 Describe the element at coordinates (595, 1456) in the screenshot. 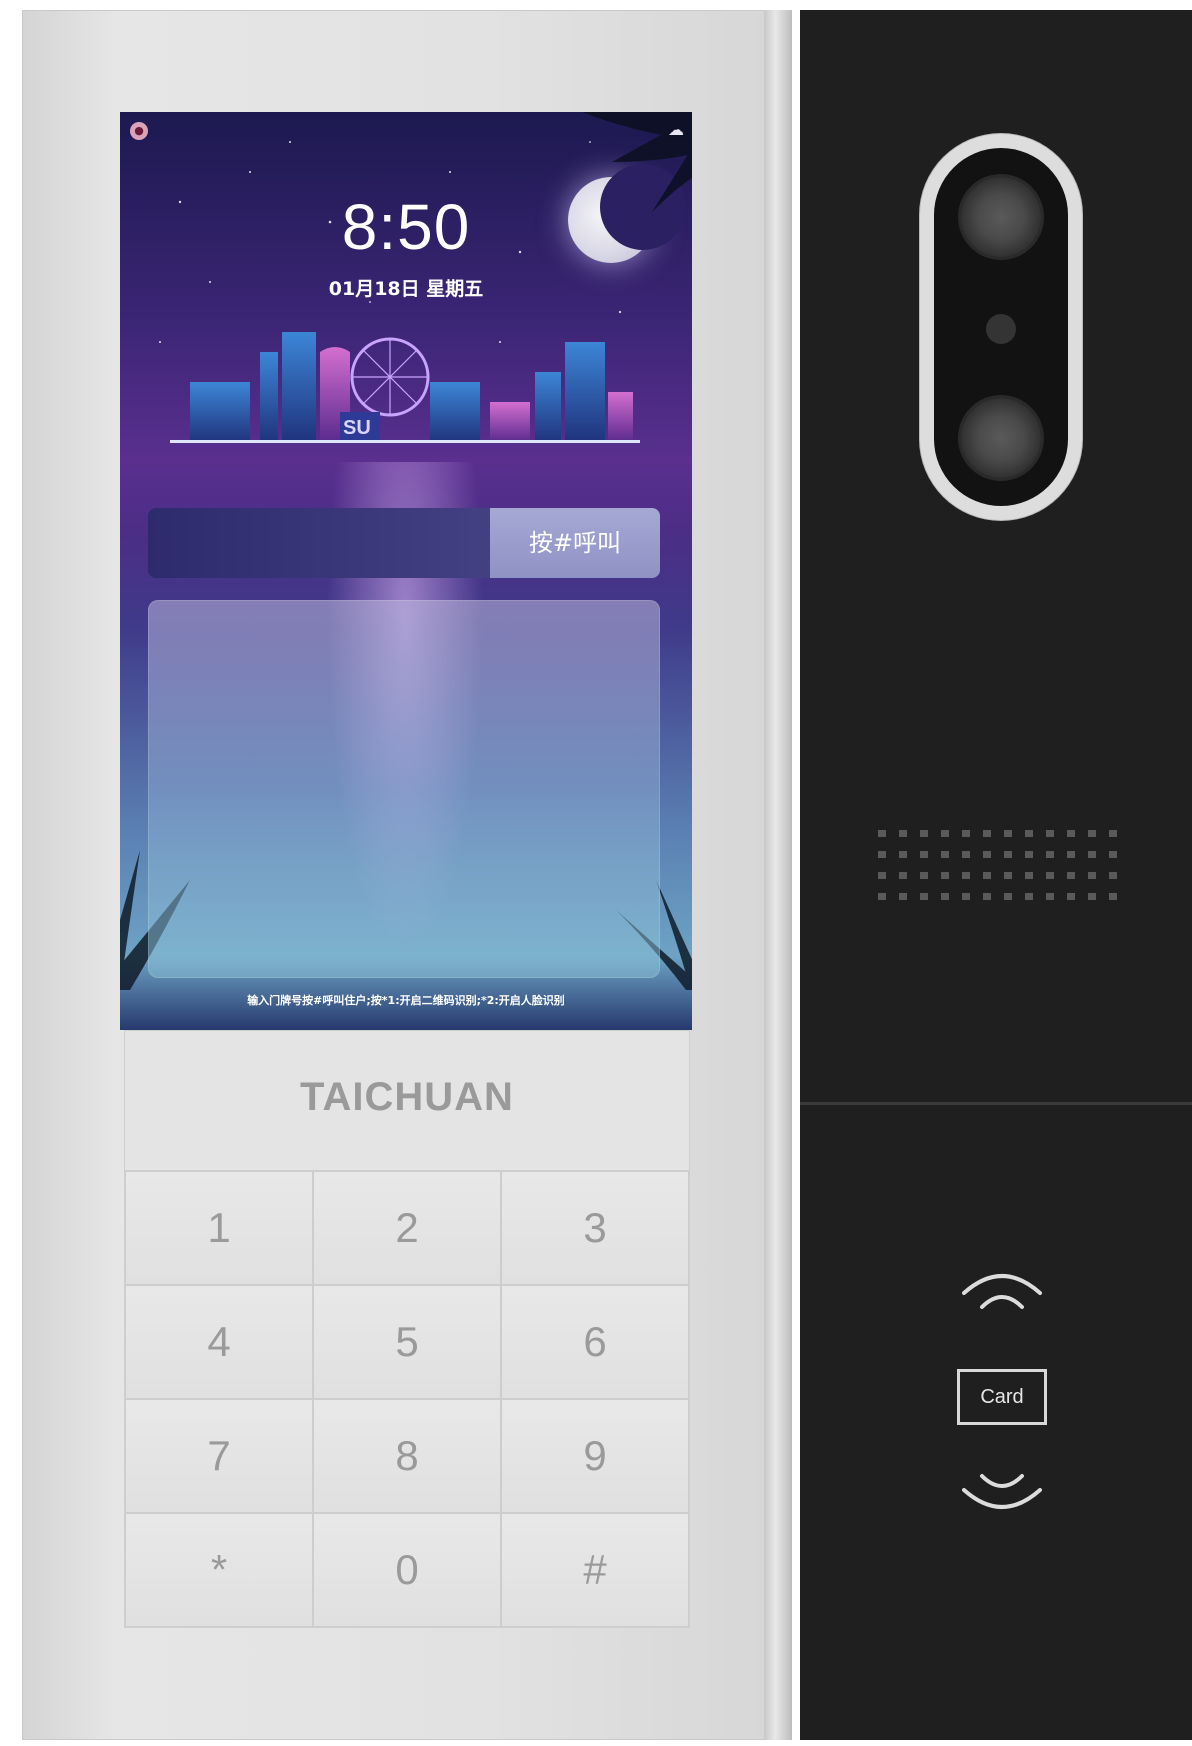

I see `key-9: 9` at that location.